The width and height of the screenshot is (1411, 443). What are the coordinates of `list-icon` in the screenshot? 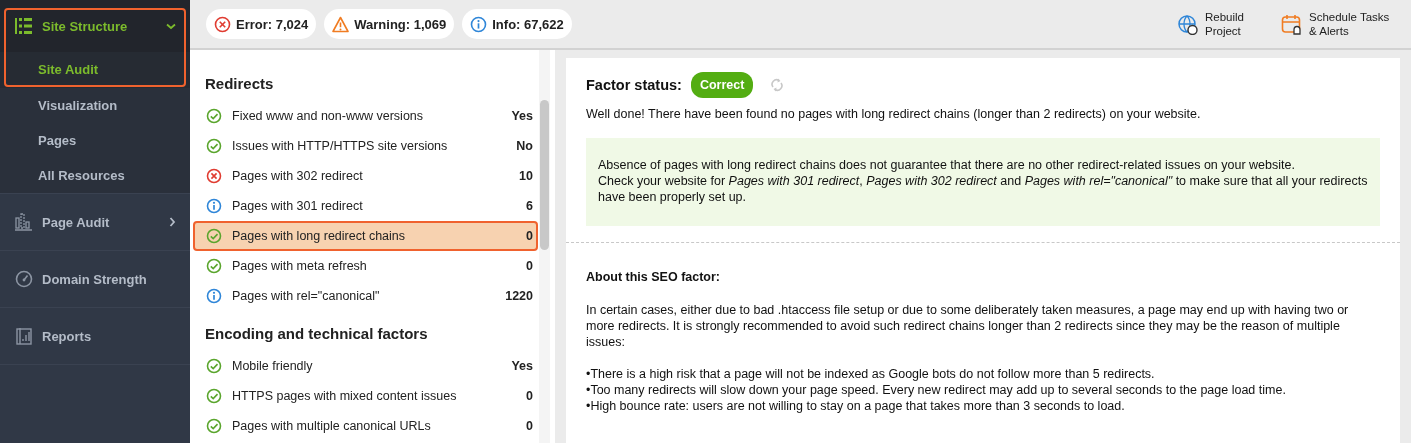 It's located at (23, 26).